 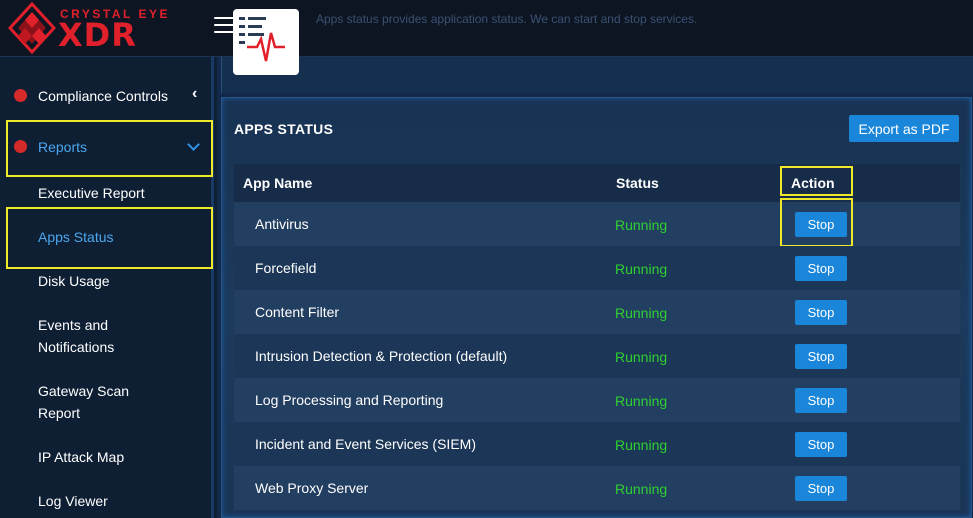 I want to click on chevron-down-icon, so click(x=193, y=144).